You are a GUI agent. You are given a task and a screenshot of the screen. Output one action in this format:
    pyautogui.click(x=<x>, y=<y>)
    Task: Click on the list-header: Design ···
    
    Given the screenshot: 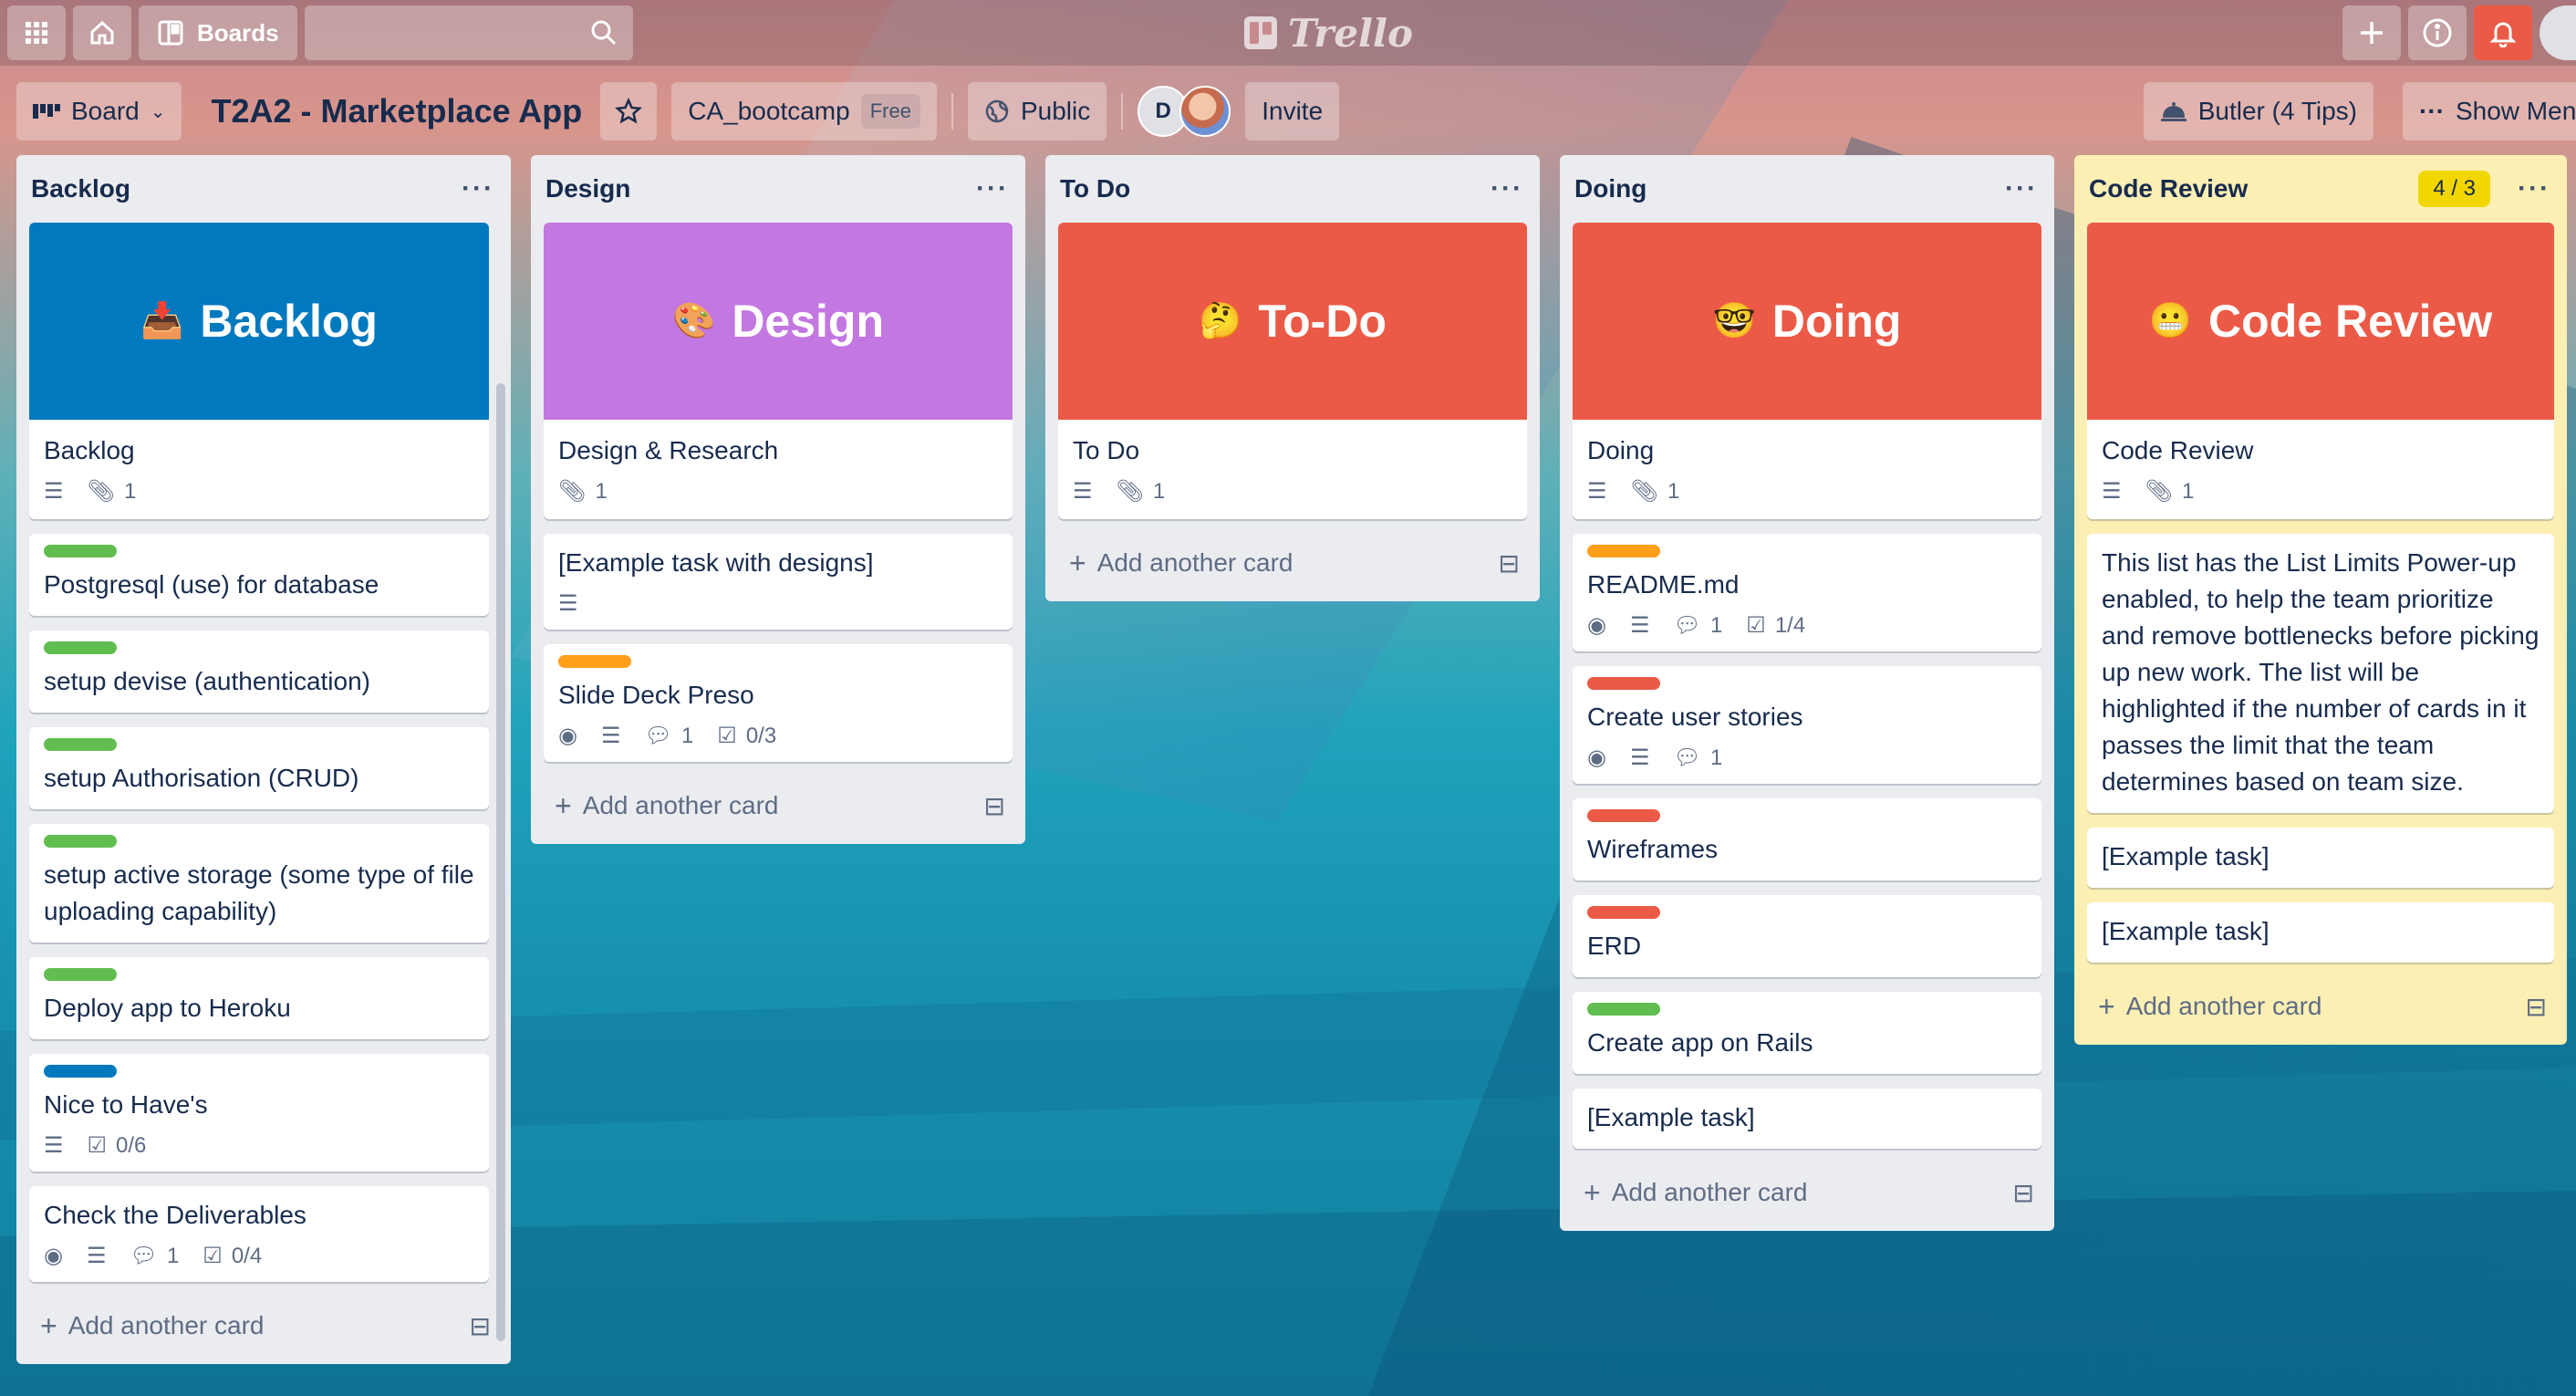 What is the action you would take?
    pyautogui.click(x=778, y=189)
    